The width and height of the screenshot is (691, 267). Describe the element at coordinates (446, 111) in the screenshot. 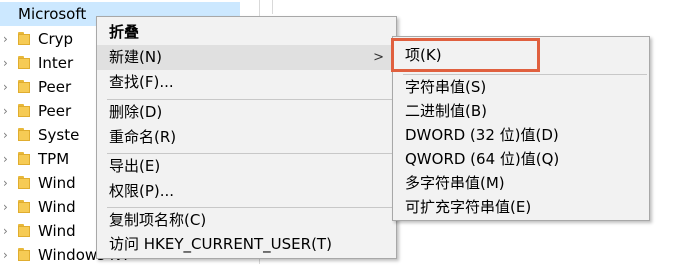

I see `menu-item-label: 二进制值(B)` at that location.